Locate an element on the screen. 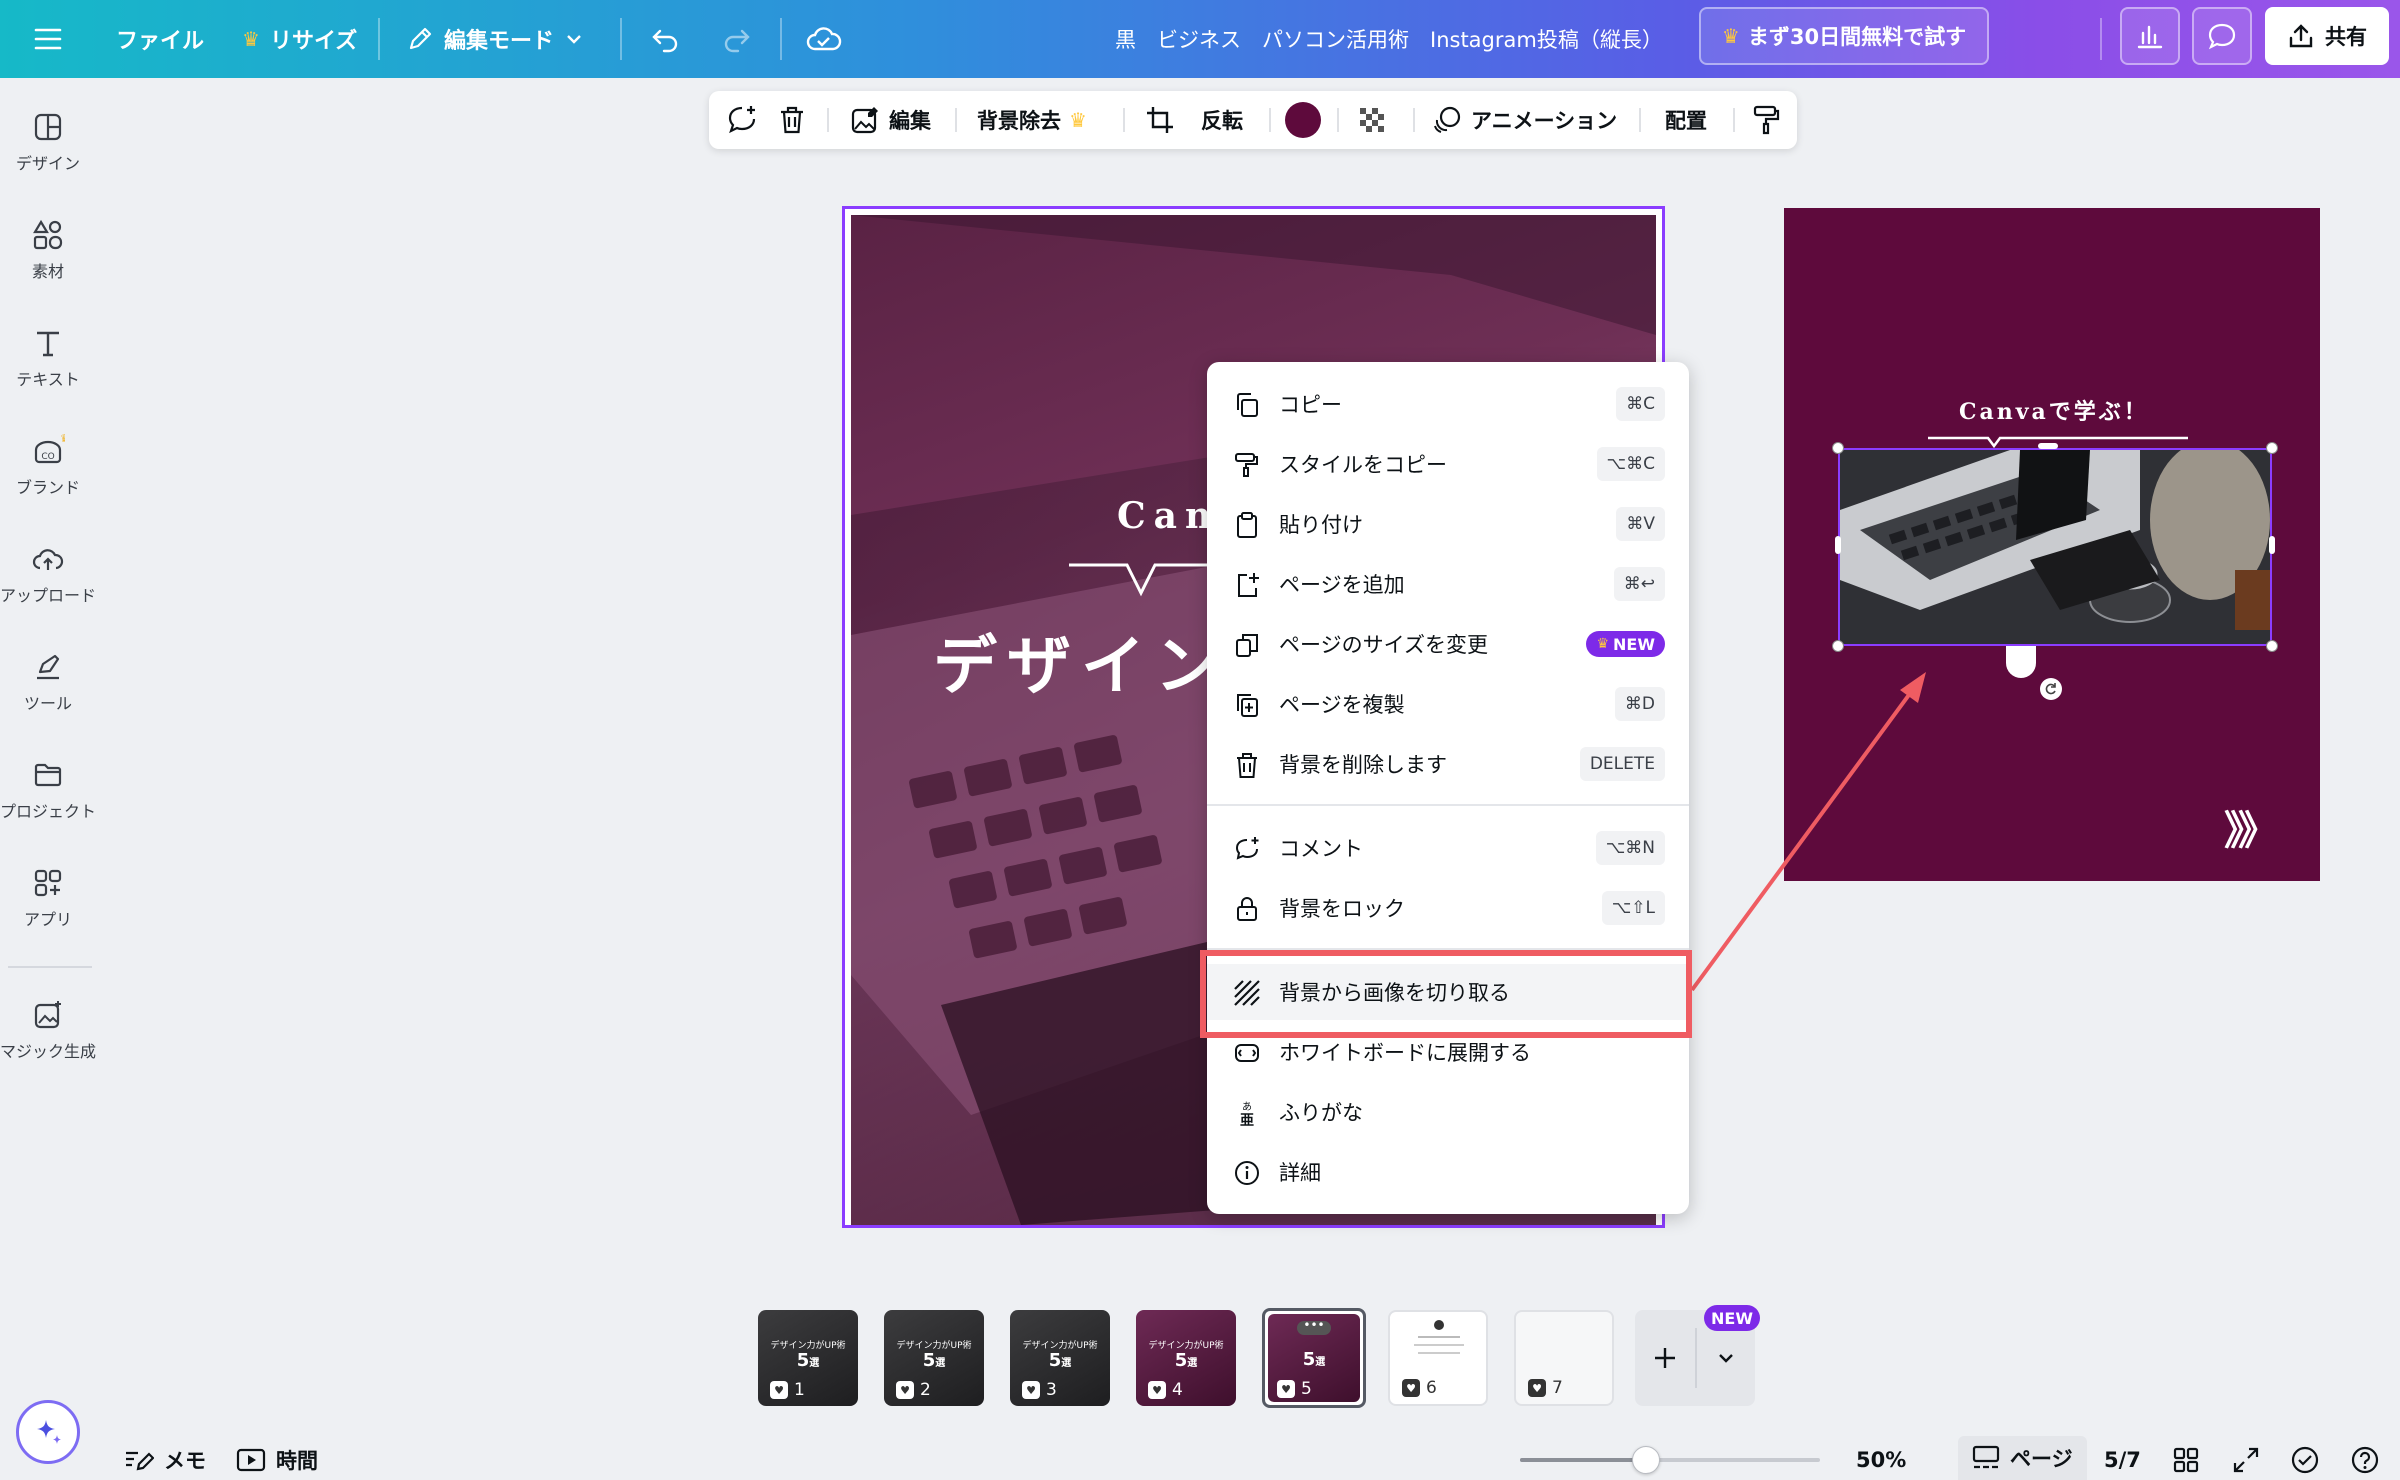 This screenshot has width=2400, height=1480. free-trial-button: ♛ まず30日間無料で試す is located at coordinates (1844, 36).